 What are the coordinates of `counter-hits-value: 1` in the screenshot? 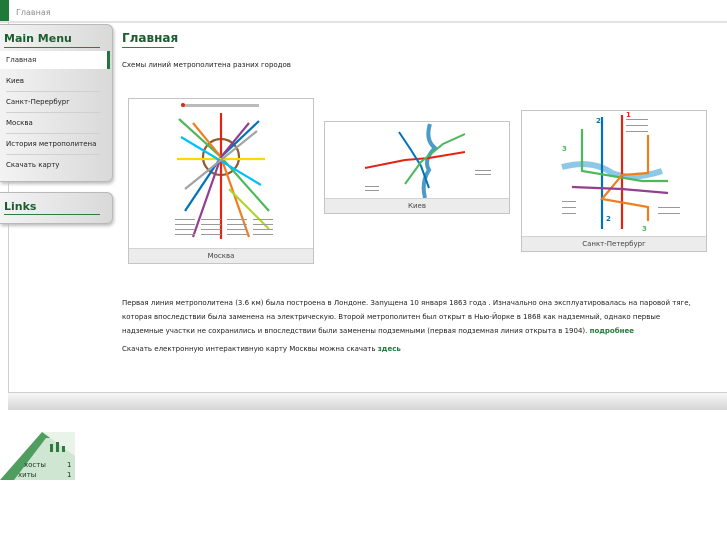 It's located at (69, 475).